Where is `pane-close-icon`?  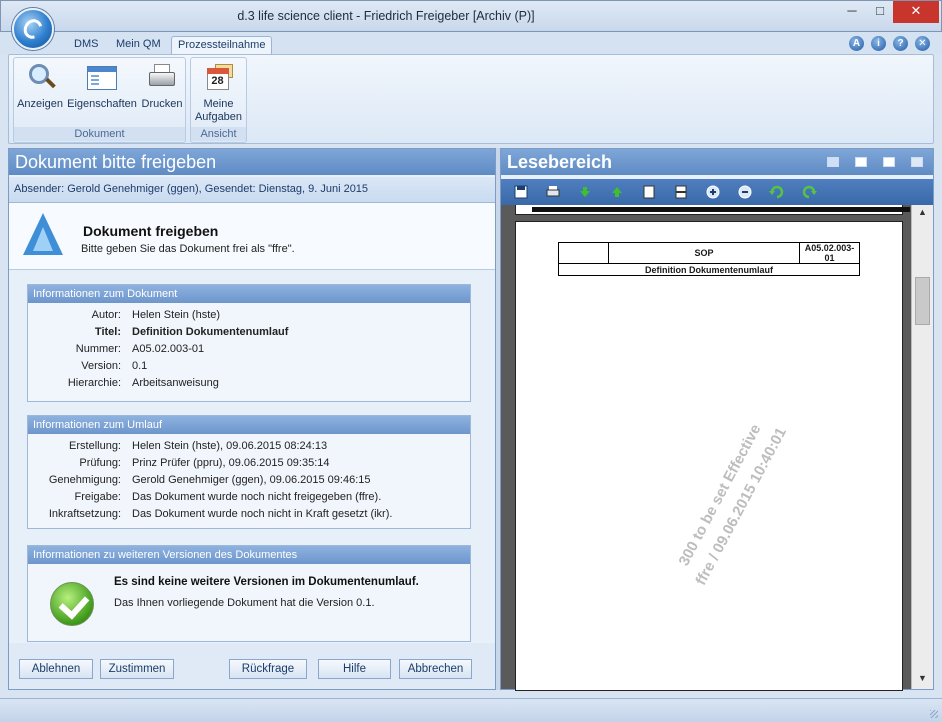 pane-close-icon is located at coordinates (917, 162).